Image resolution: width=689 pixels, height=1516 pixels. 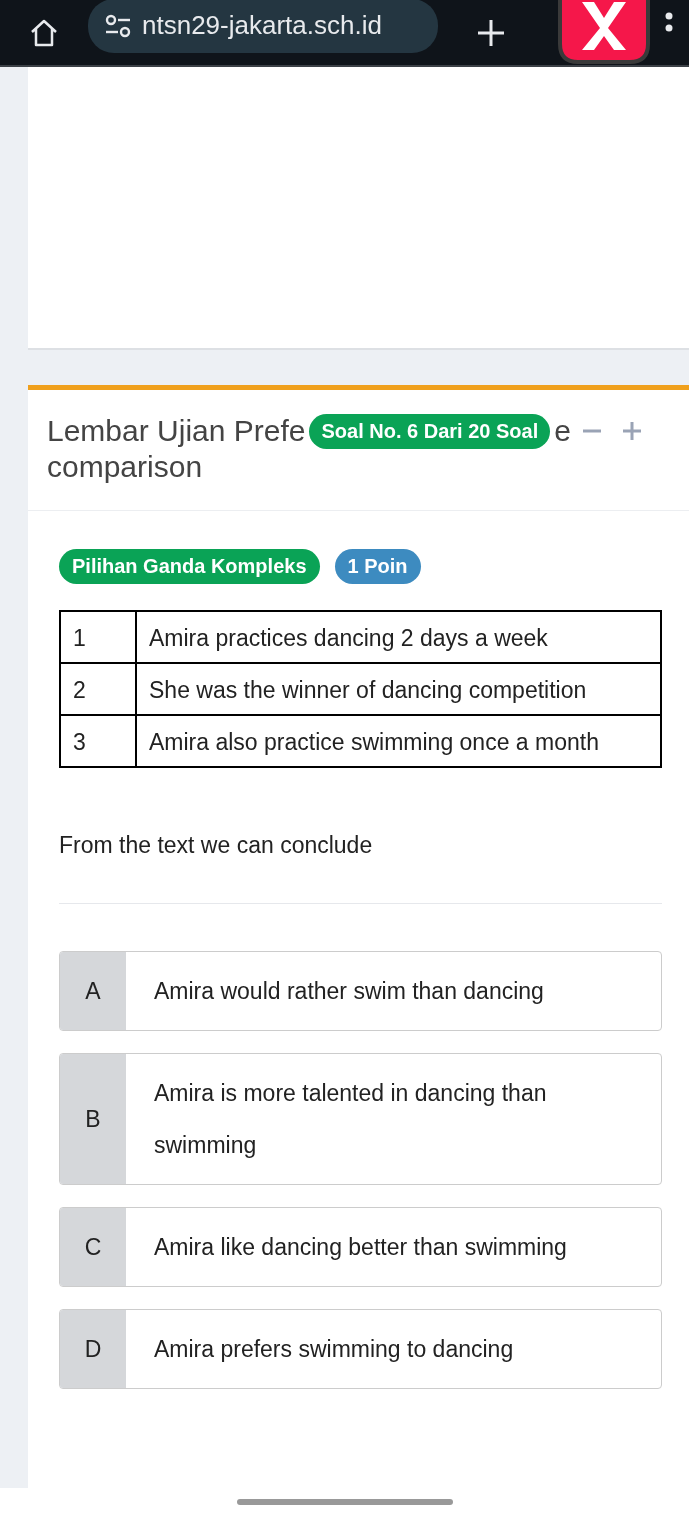 What do you see at coordinates (562, 431) in the screenshot?
I see `exam-title: e` at bounding box center [562, 431].